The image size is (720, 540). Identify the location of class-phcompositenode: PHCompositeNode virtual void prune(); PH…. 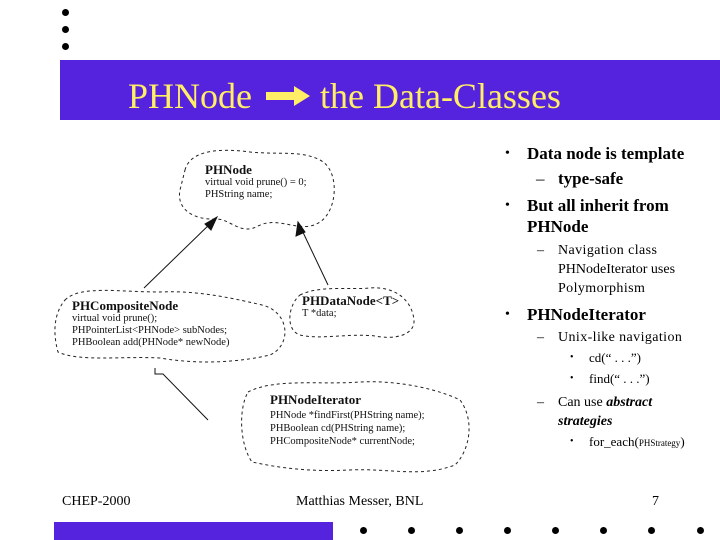
(150, 323).